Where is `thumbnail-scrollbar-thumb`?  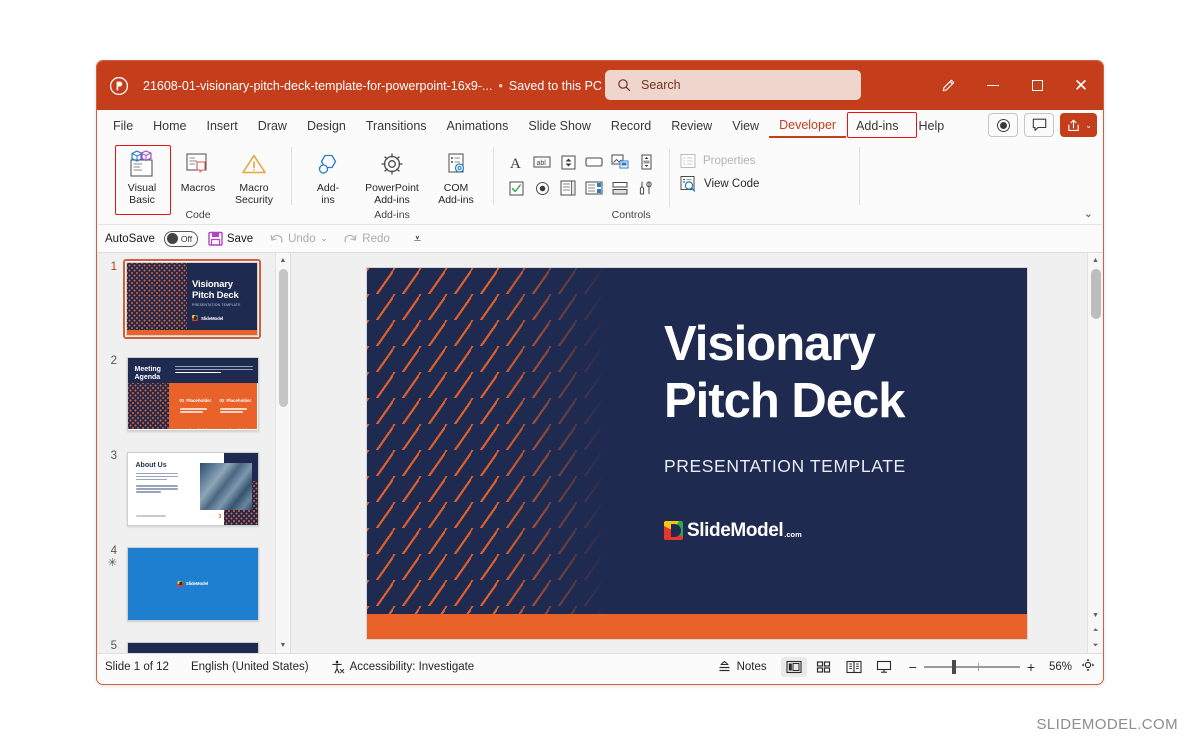
thumbnail-scrollbar-thumb is located at coordinates (283, 338).